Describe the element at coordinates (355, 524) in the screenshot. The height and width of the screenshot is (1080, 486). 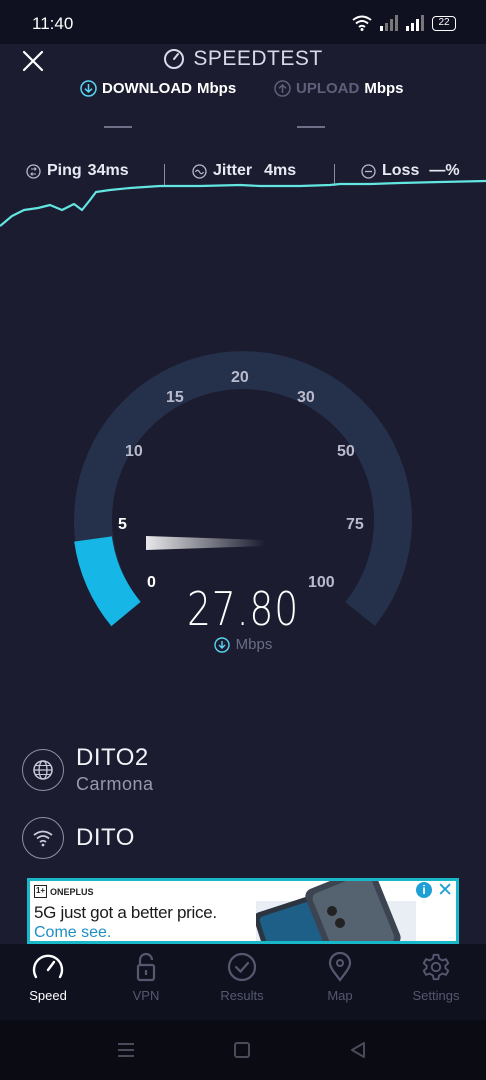
I see `gauge-tick-75: 75` at that location.